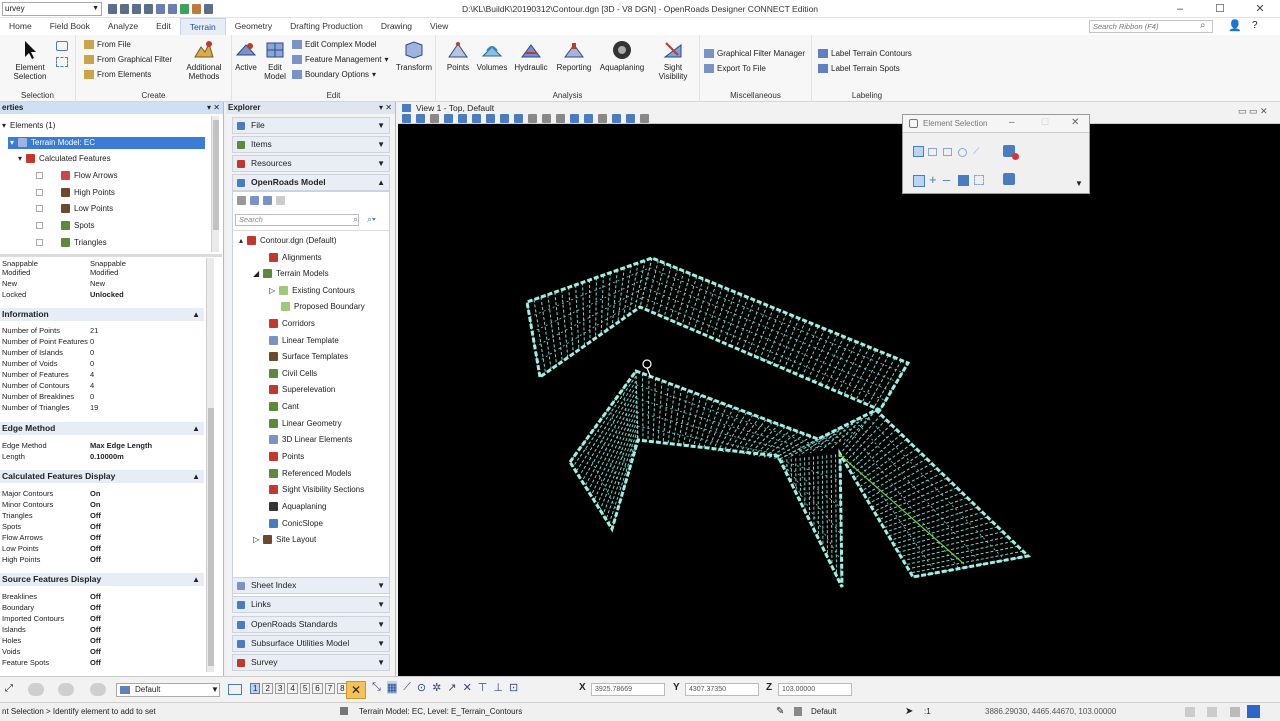 This screenshot has width=1280, height=721. I want to click on level-dropdown: Default ▼, so click(168, 690).